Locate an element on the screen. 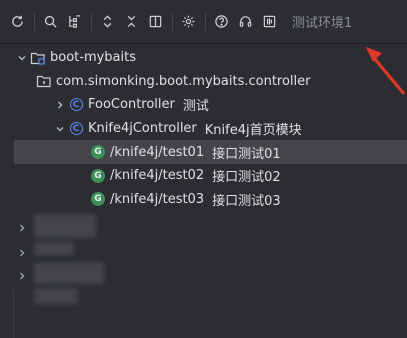 The height and width of the screenshot is (338, 407). tree-guide-line is located at coordinates (13, 314).